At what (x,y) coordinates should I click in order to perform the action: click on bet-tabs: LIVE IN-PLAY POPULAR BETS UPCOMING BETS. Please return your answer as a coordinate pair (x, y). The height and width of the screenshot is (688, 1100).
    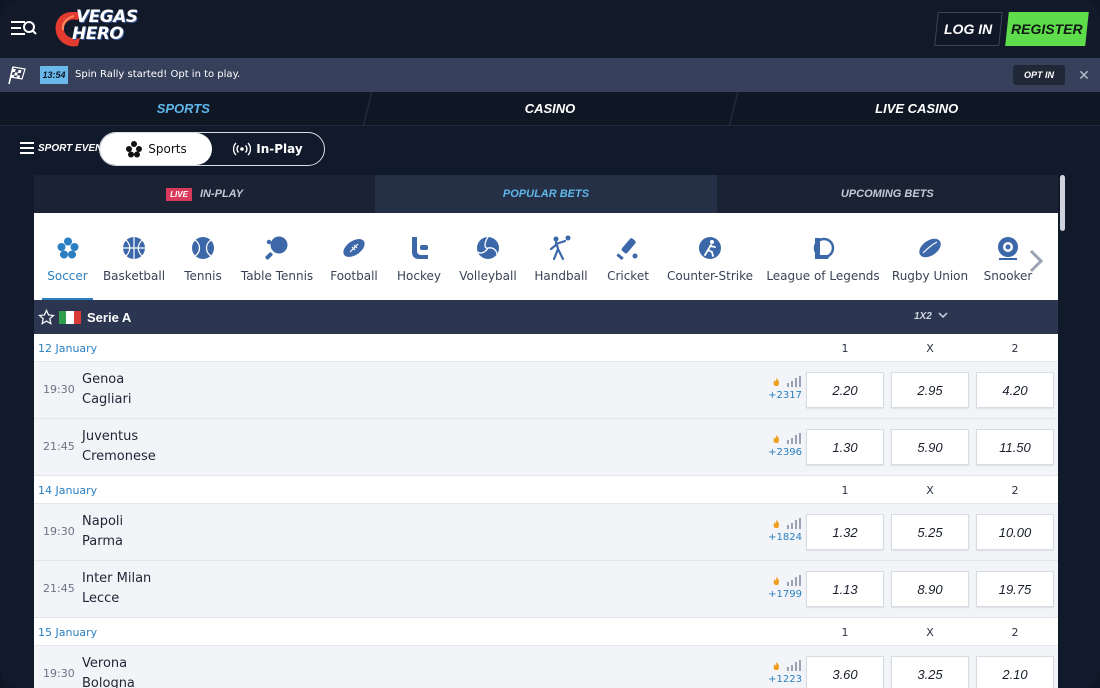
    Looking at the image, I should click on (546, 194).